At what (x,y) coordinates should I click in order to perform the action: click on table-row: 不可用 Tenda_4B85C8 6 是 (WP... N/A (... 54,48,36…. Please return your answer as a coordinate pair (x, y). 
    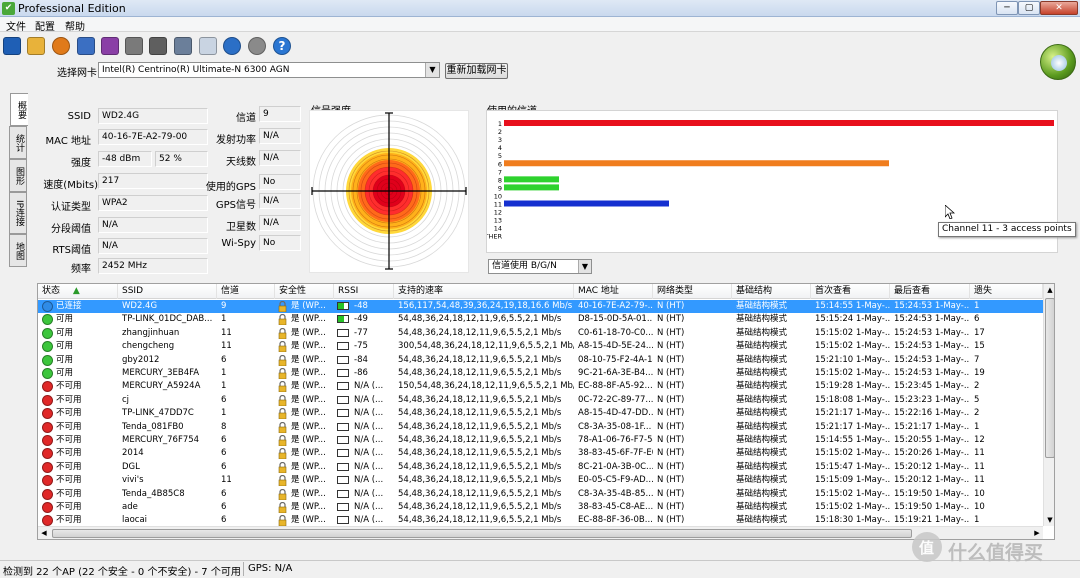
    Looking at the image, I should click on (540, 494).